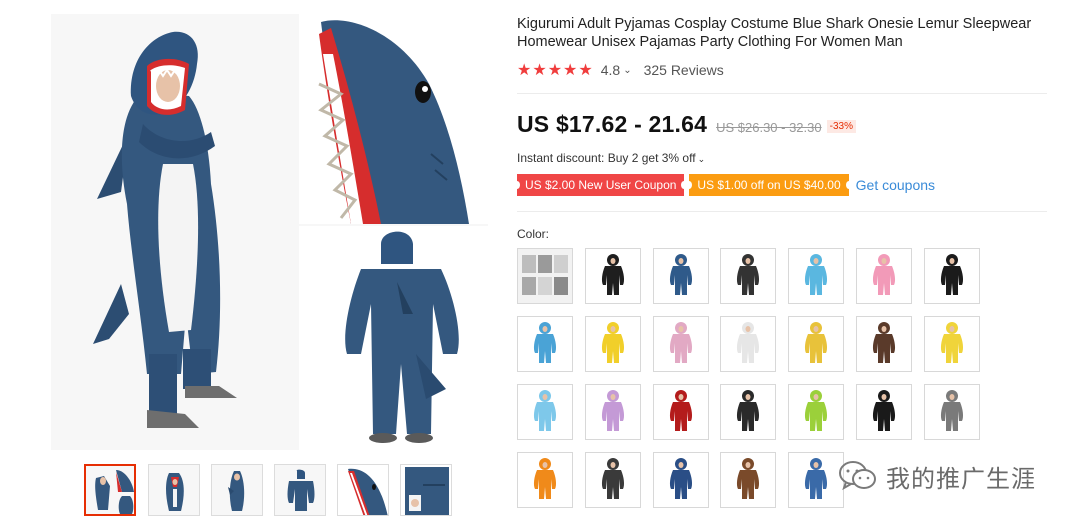 This screenshot has height=523, width=1080. I want to click on minion-onesie-icon, so click(612, 344).